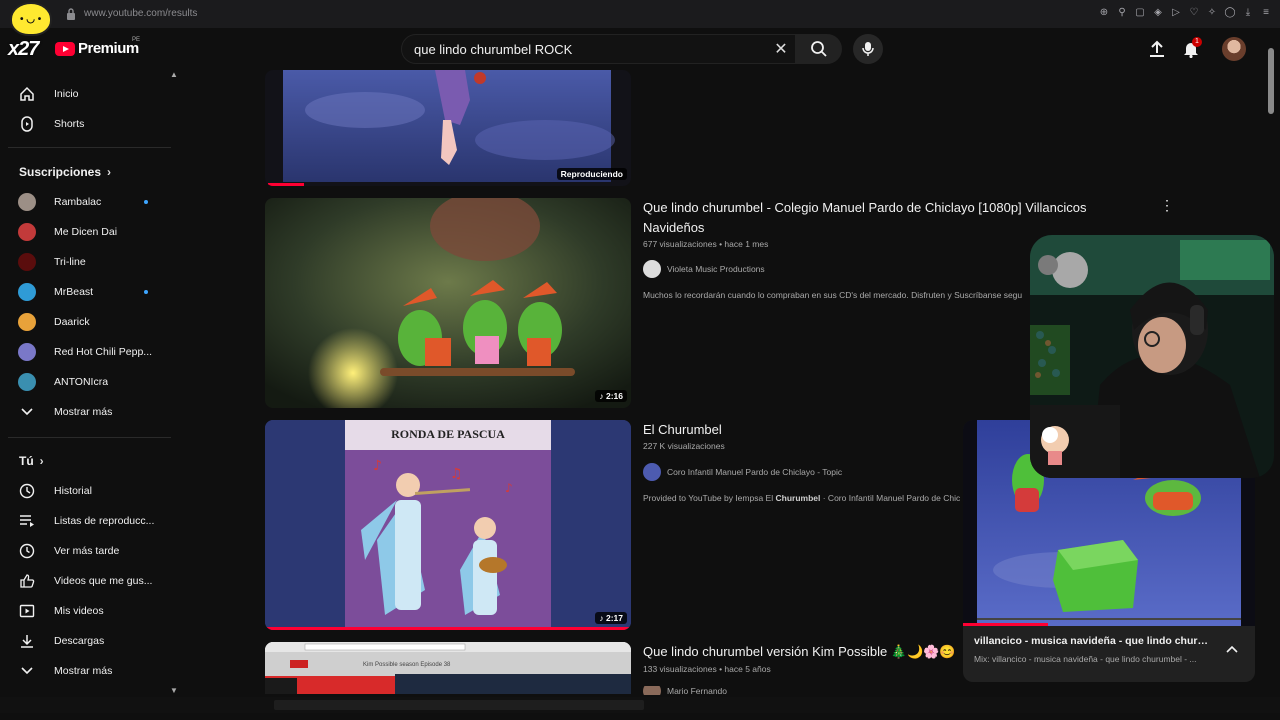 This screenshot has height=720, width=1280. Describe the element at coordinates (66, 94) in the screenshot. I see `sidebar-item-label: Inicio` at that location.